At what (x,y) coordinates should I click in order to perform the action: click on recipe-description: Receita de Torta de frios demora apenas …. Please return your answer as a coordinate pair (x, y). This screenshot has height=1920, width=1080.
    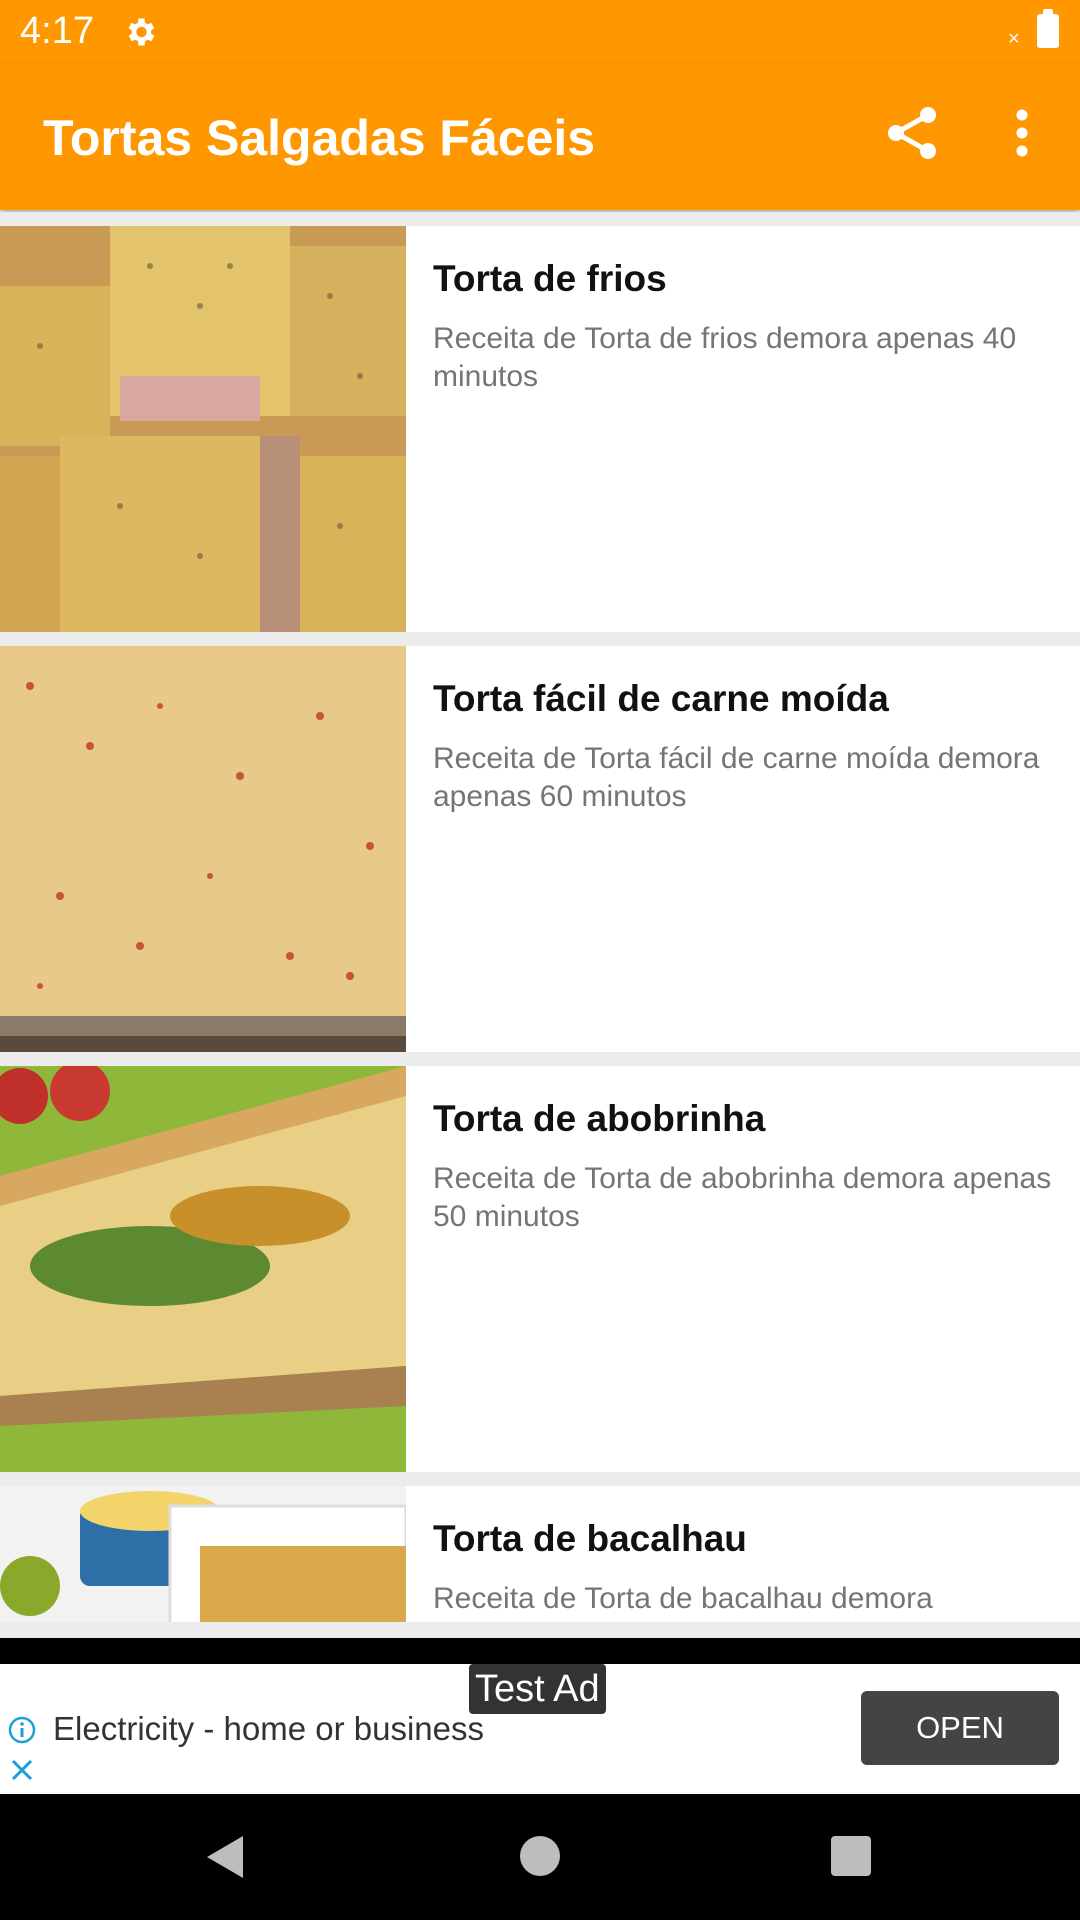
    Looking at the image, I should click on (725, 357).